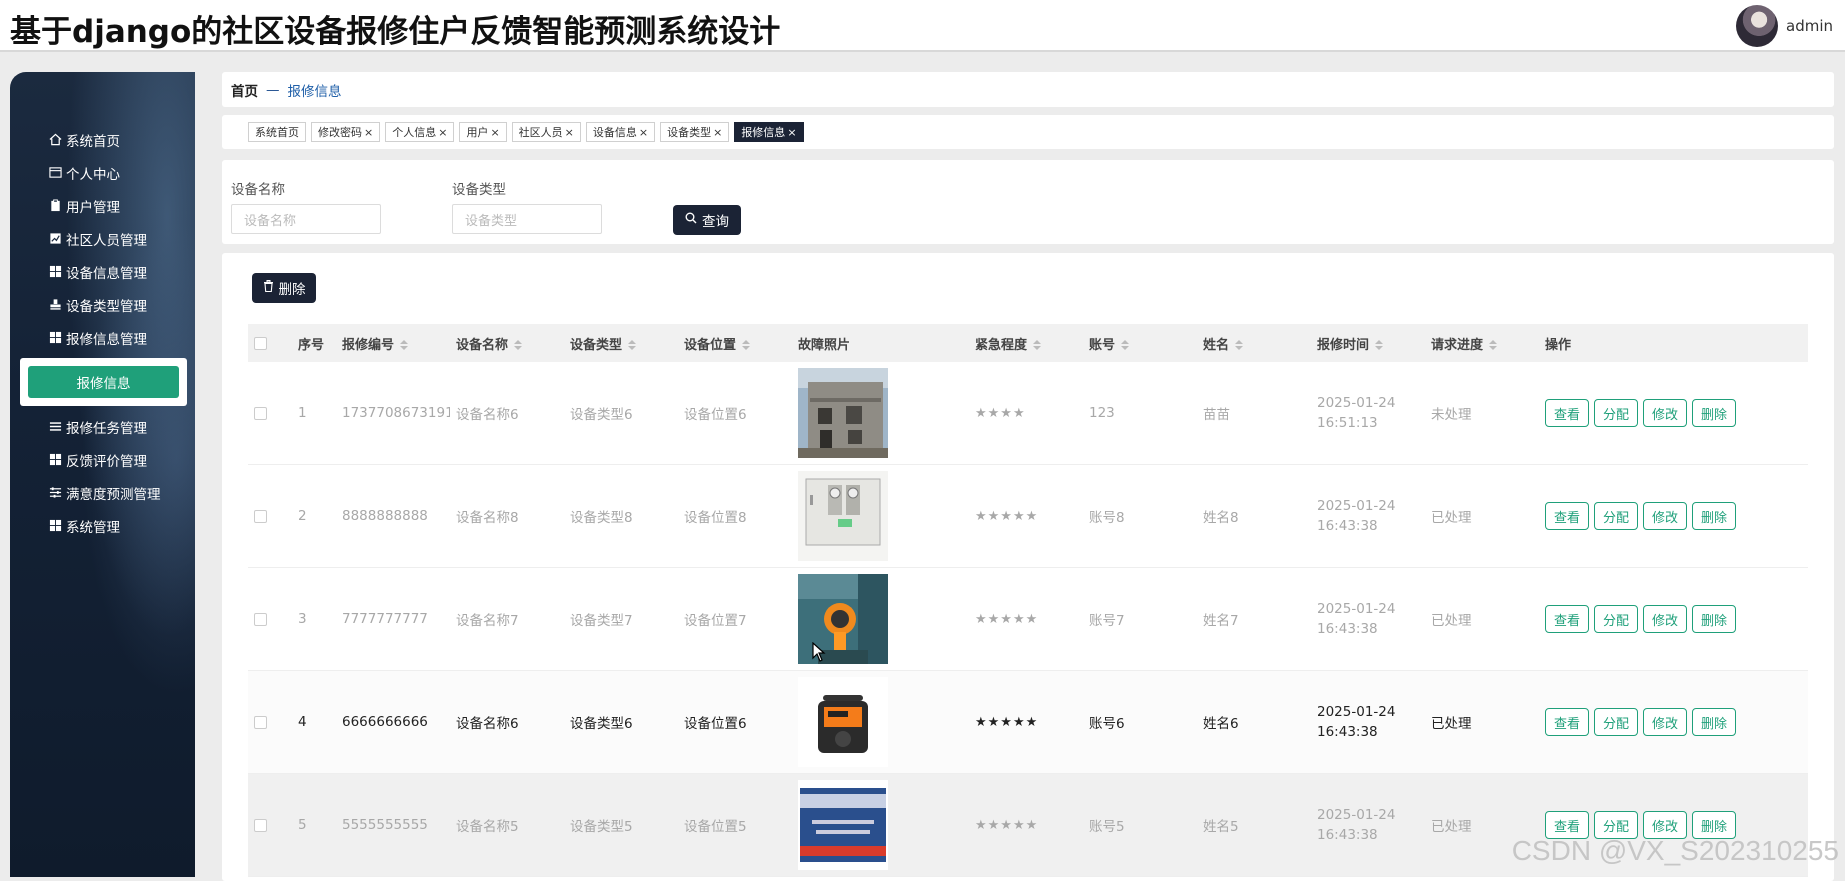  I want to click on col-person: 姓名, so click(1254, 343).